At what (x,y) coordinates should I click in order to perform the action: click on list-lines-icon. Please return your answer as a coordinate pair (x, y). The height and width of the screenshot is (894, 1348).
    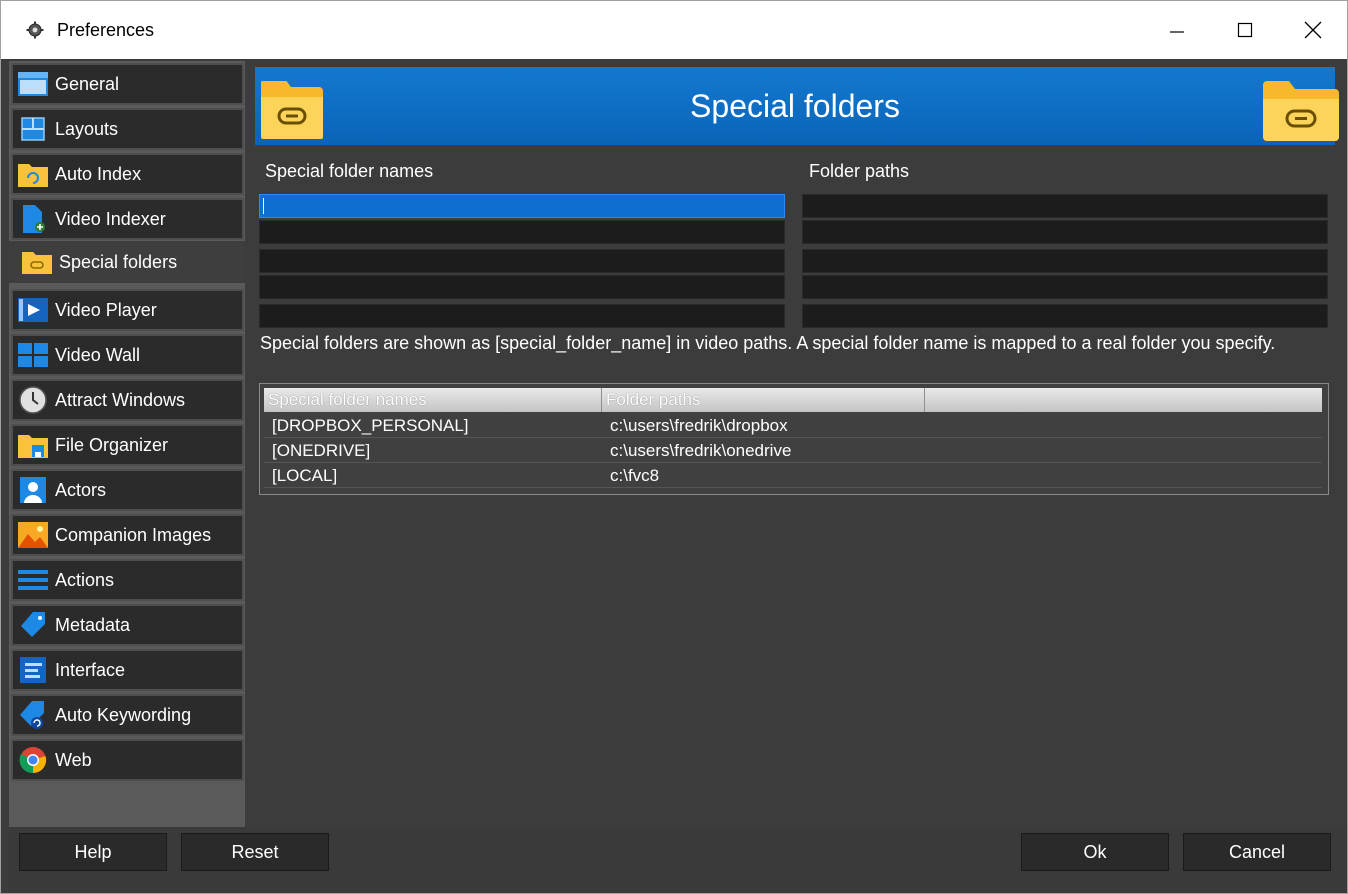
    Looking at the image, I should click on (33, 580).